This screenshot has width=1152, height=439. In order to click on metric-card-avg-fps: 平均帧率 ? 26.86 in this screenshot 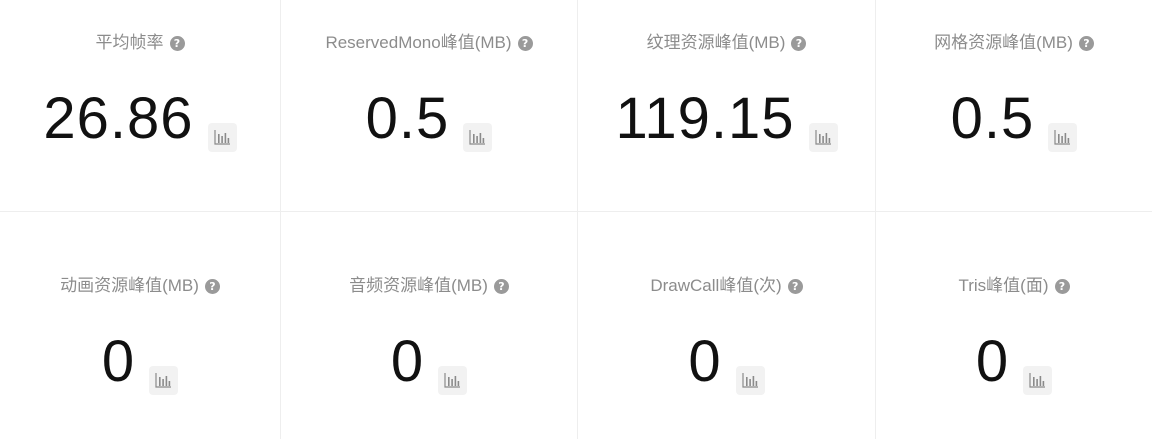, I will do `click(140, 106)`.